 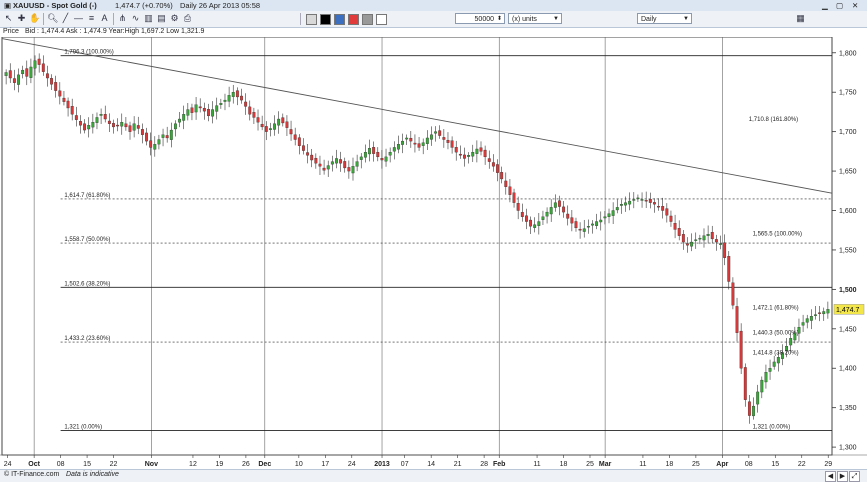 What do you see at coordinates (91, 18) in the screenshot?
I see `fibonacci-icon: ≡` at bounding box center [91, 18].